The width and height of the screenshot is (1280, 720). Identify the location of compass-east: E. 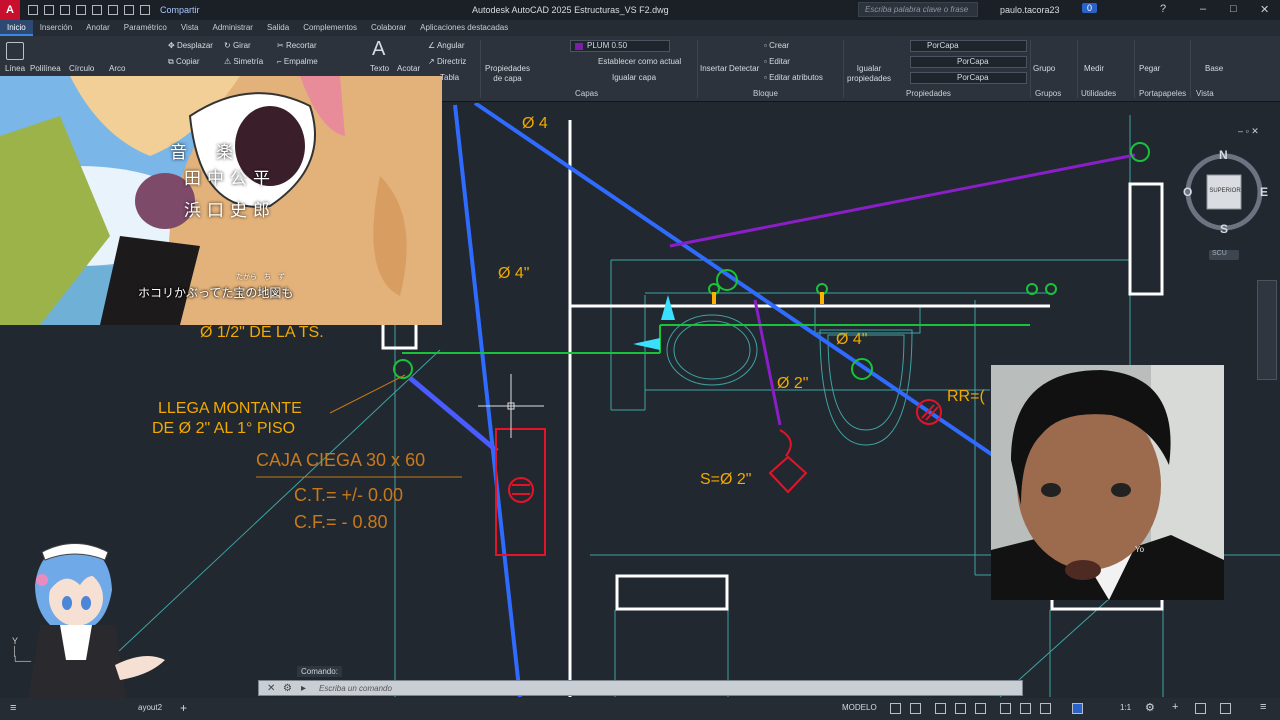
(1264, 192).